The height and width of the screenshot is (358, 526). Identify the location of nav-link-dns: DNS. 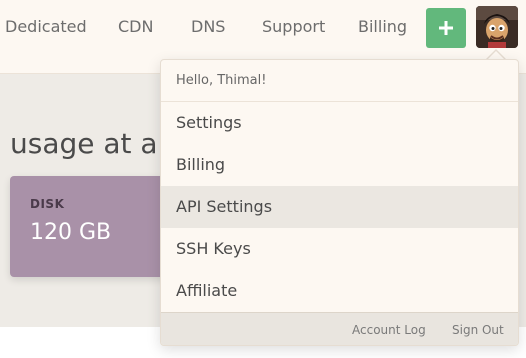
(208, 27).